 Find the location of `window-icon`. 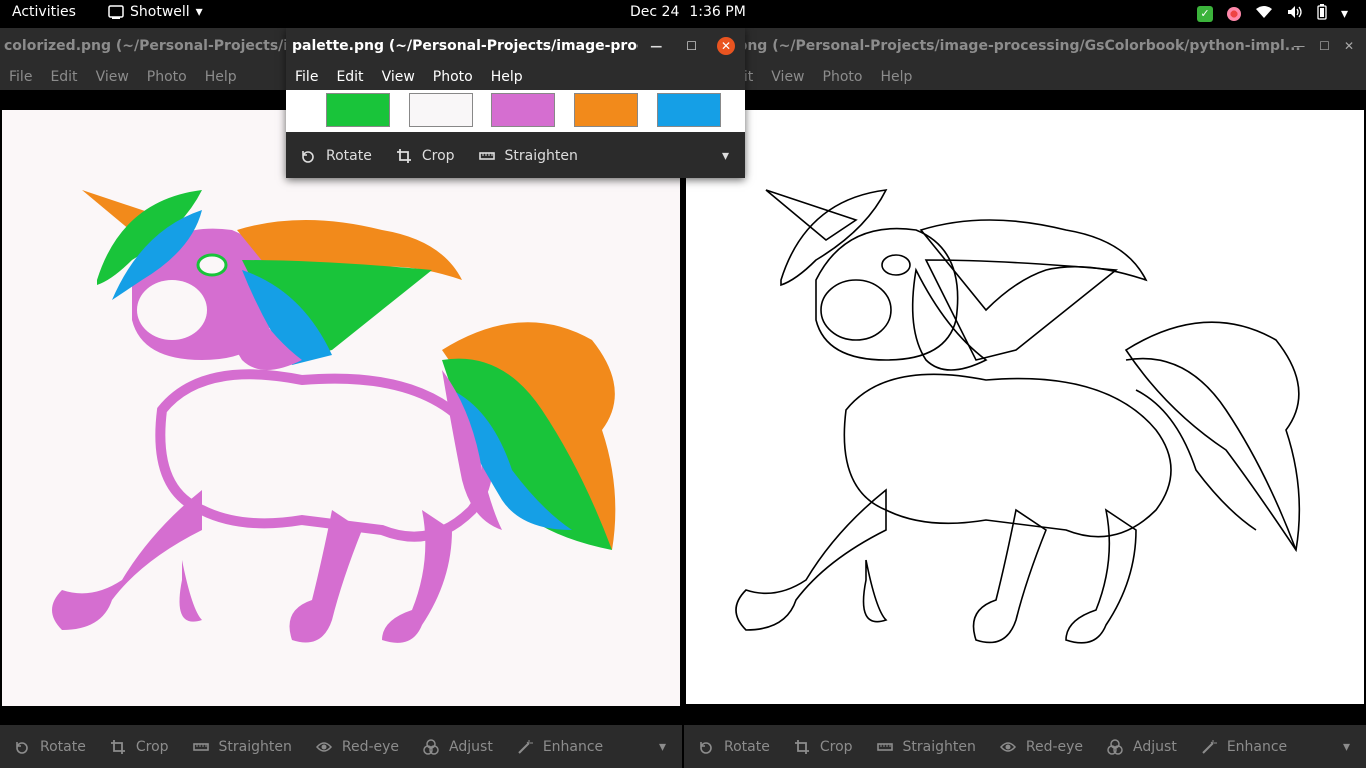

window-icon is located at coordinates (116, 12).